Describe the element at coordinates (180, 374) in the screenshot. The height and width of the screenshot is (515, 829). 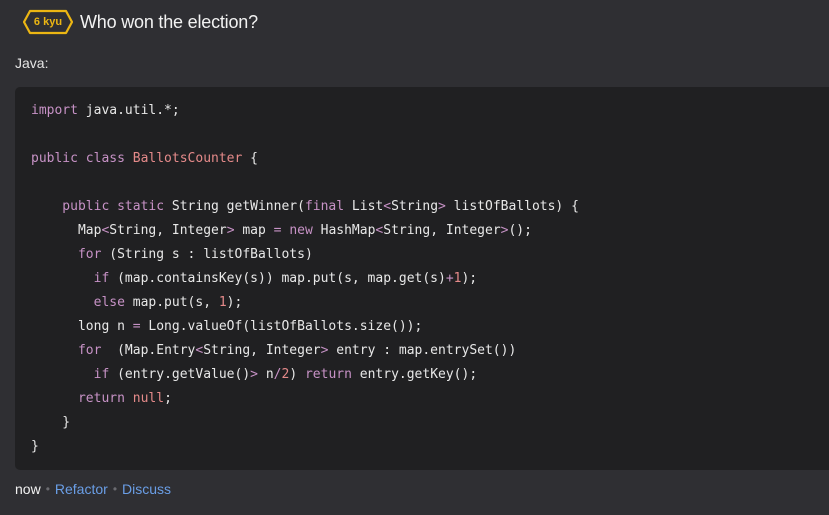
I see `code-token: (entry.getValue()` at that location.